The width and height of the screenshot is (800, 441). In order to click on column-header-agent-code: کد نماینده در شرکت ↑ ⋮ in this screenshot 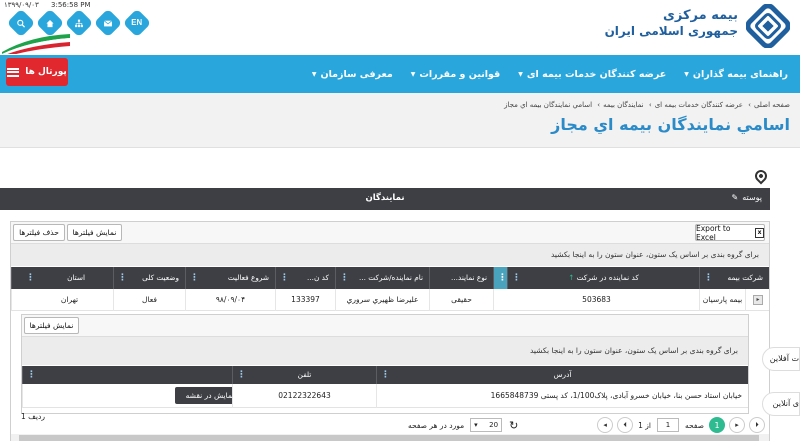, I will do `click(603, 278)`.